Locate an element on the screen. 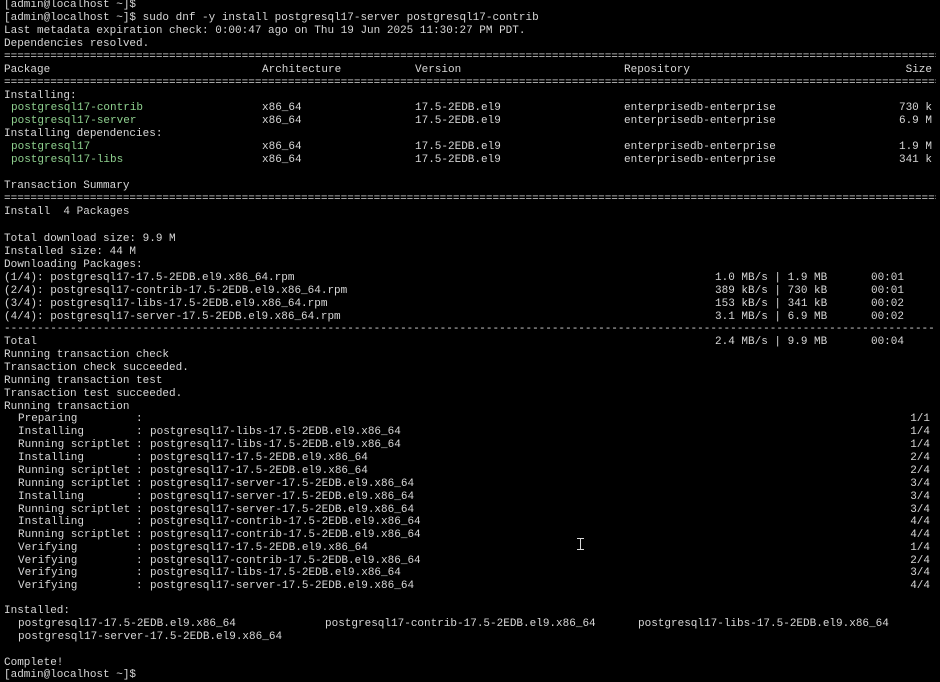 The height and width of the screenshot is (682, 940). table-row-package: postgresql17-contrib is located at coordinates (77, 108).